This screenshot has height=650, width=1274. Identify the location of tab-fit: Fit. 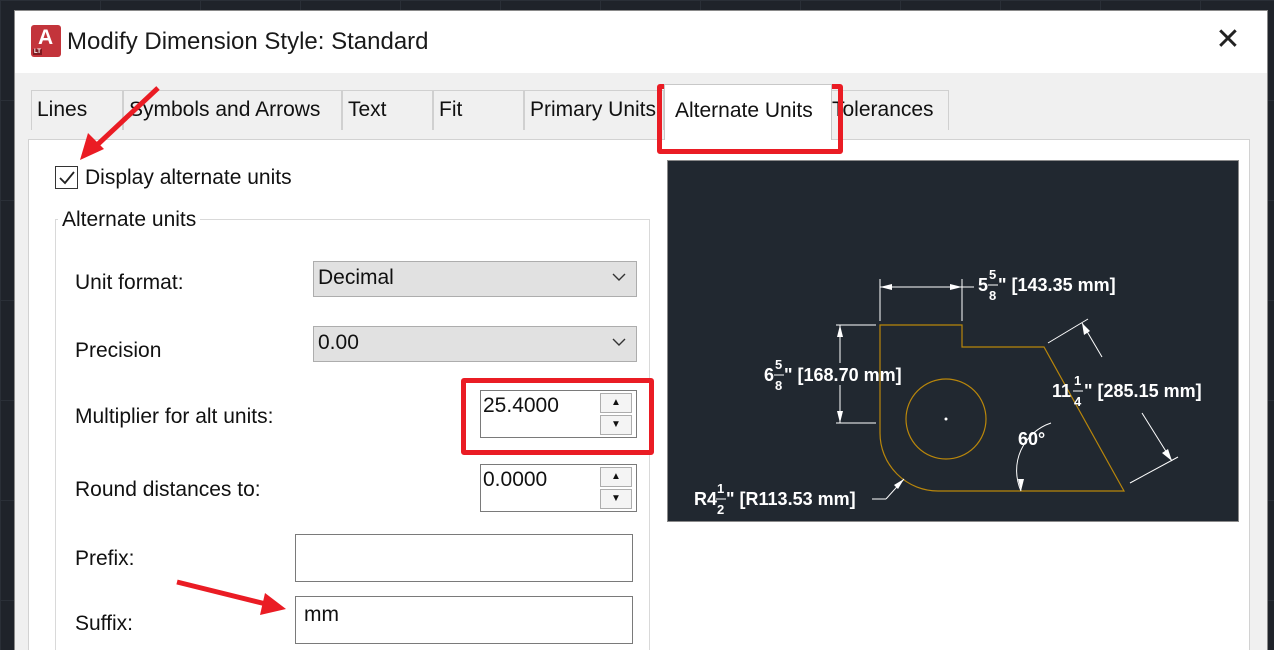
(478, 110).